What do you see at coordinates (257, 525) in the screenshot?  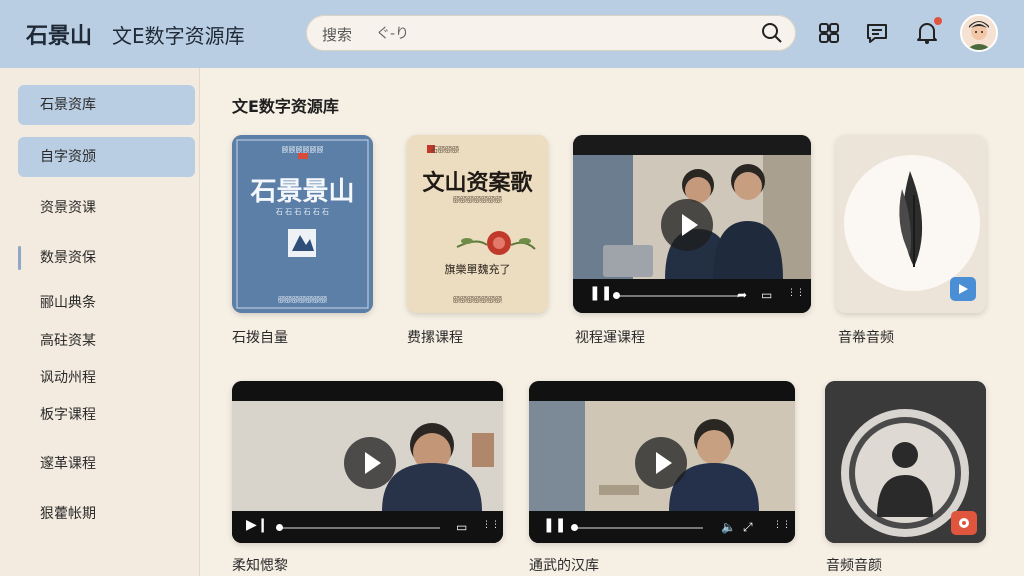 I see `next-icon: ▶❙` at bounding box center [257, 525].